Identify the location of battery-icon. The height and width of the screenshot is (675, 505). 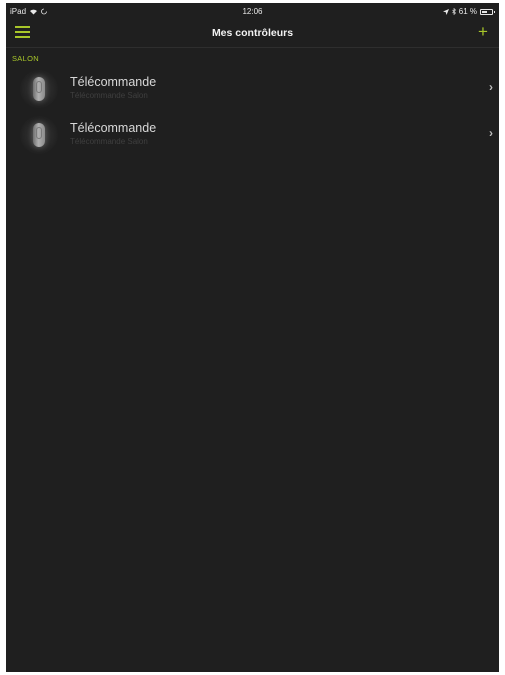
(487, 11).